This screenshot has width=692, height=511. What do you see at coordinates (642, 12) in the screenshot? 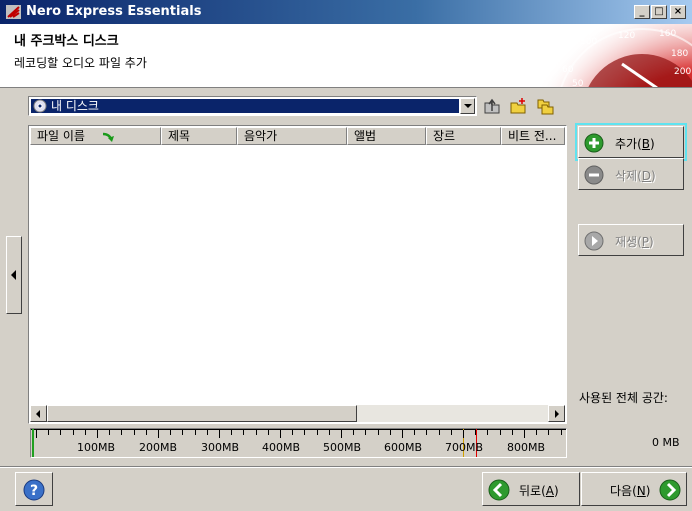
I see `minimize-button: _` at bounding box center [642, 12].